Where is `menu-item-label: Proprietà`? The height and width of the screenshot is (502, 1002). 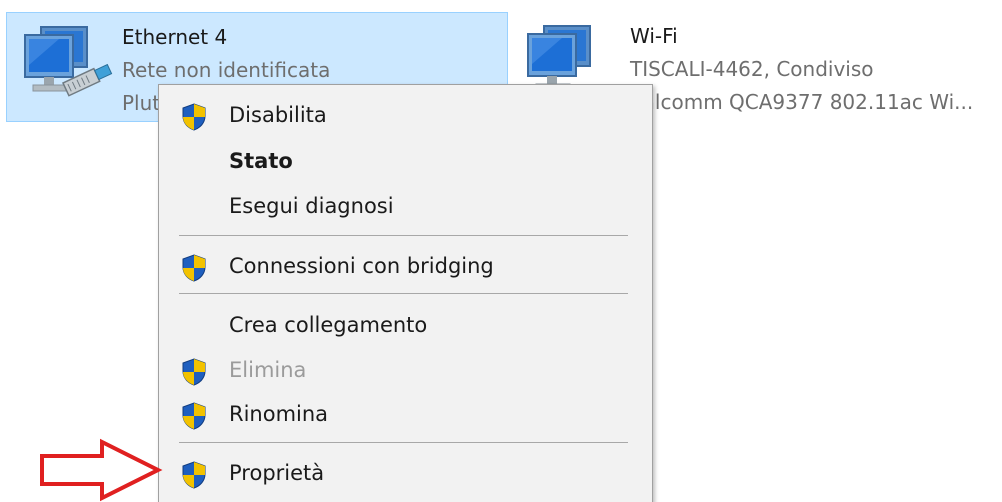
menu-item-label: Proprietà is located at coordinates (277, 473).